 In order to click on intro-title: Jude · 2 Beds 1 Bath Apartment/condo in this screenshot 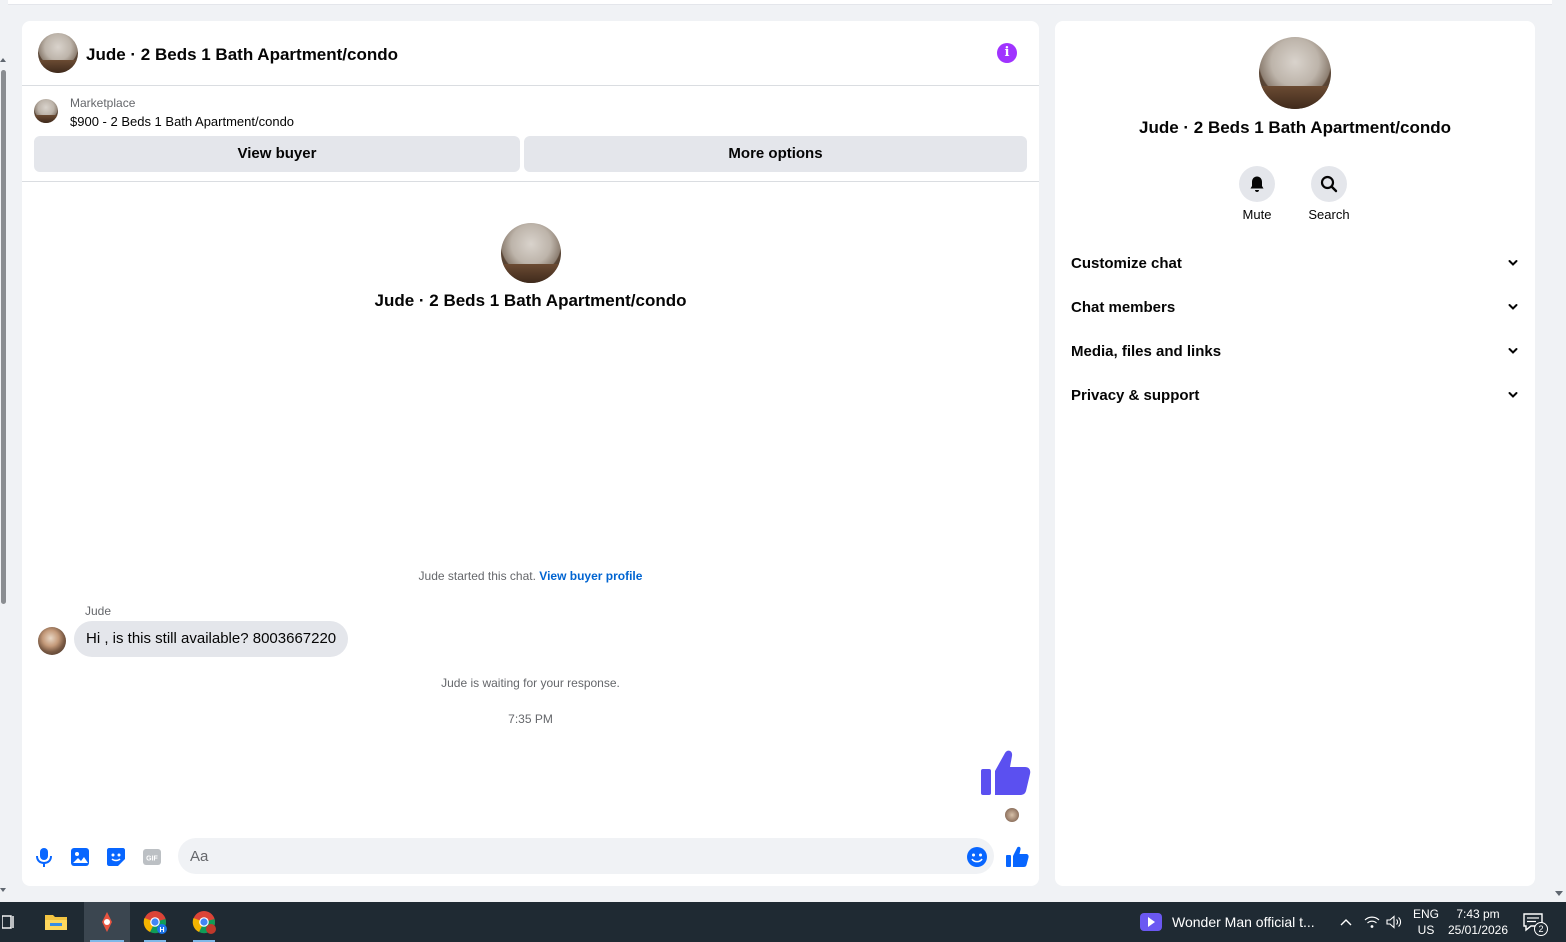, I will do `click(530, 300)`.